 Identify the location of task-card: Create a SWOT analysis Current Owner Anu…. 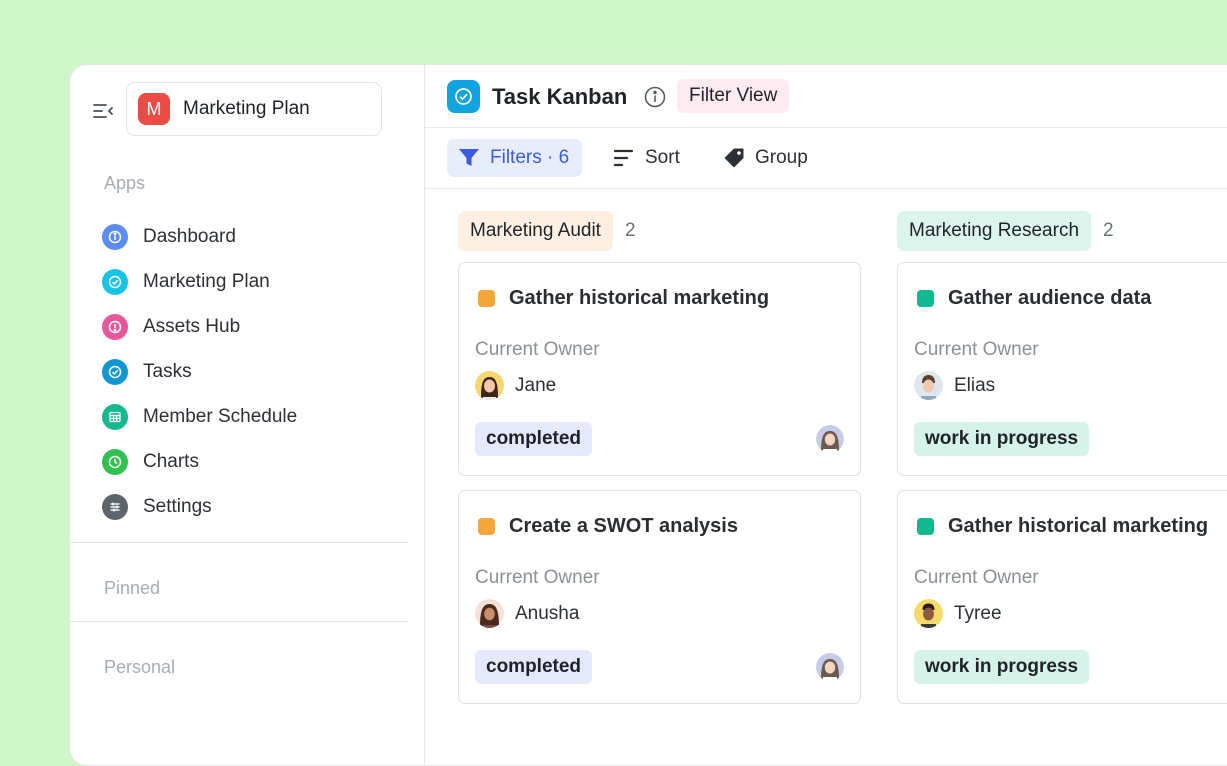
(659, 597).